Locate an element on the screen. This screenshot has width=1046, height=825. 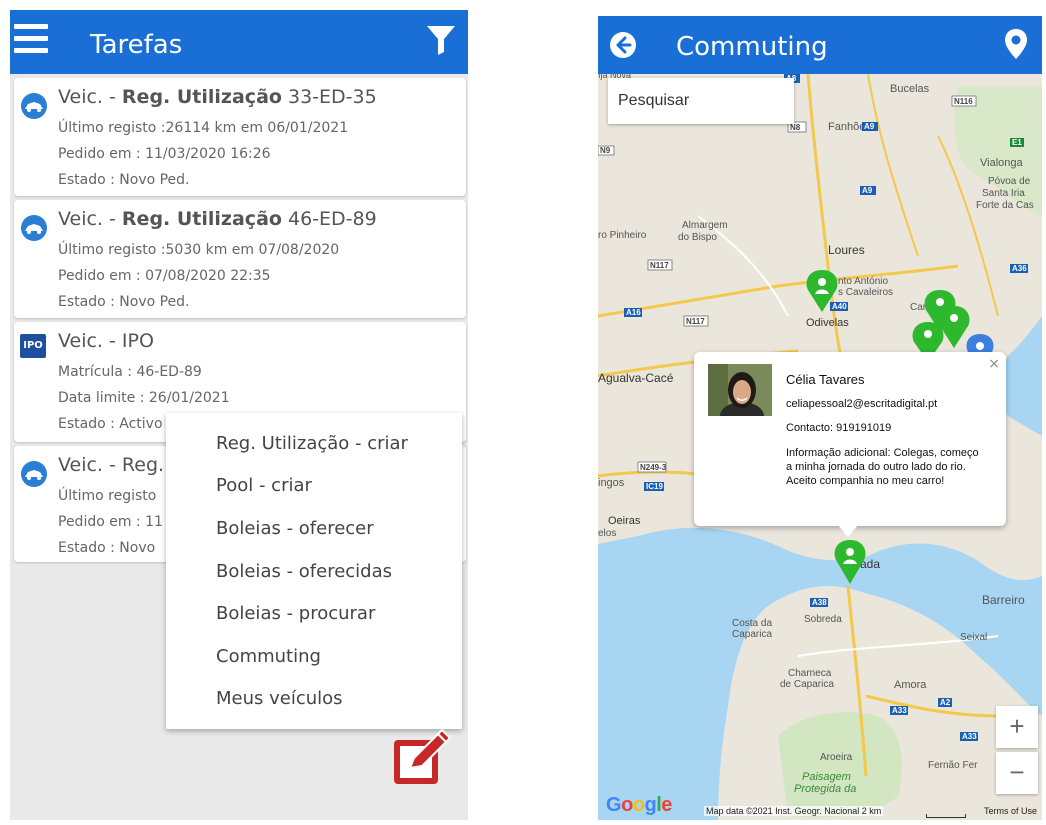
map-label: Seixal is located at coordinates (973, 637).